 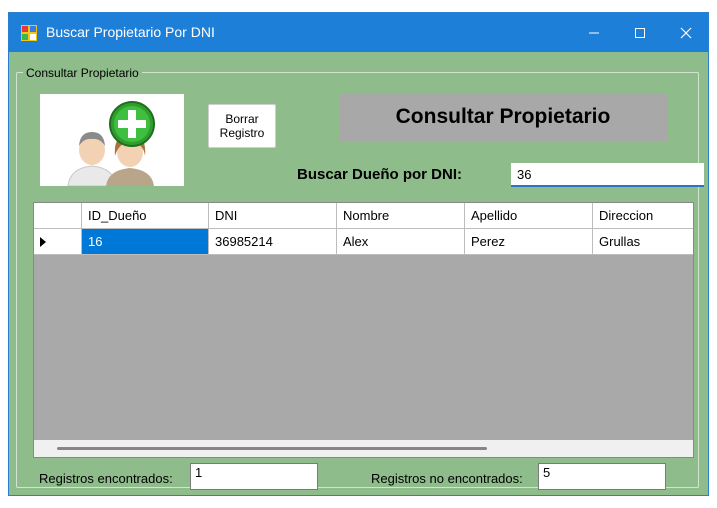 What do you see at coordinates (529, 215) in the screenshot?
I see `column-header-apellido: Apellido` at bounding box center [529, 215].